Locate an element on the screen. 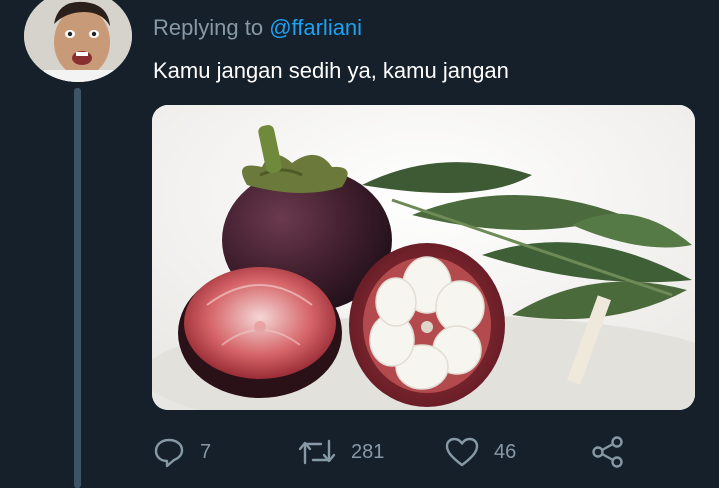 The height and width of the screenshot is (488, 719). retweet-count: 281 is located at coordinates (368, 451).